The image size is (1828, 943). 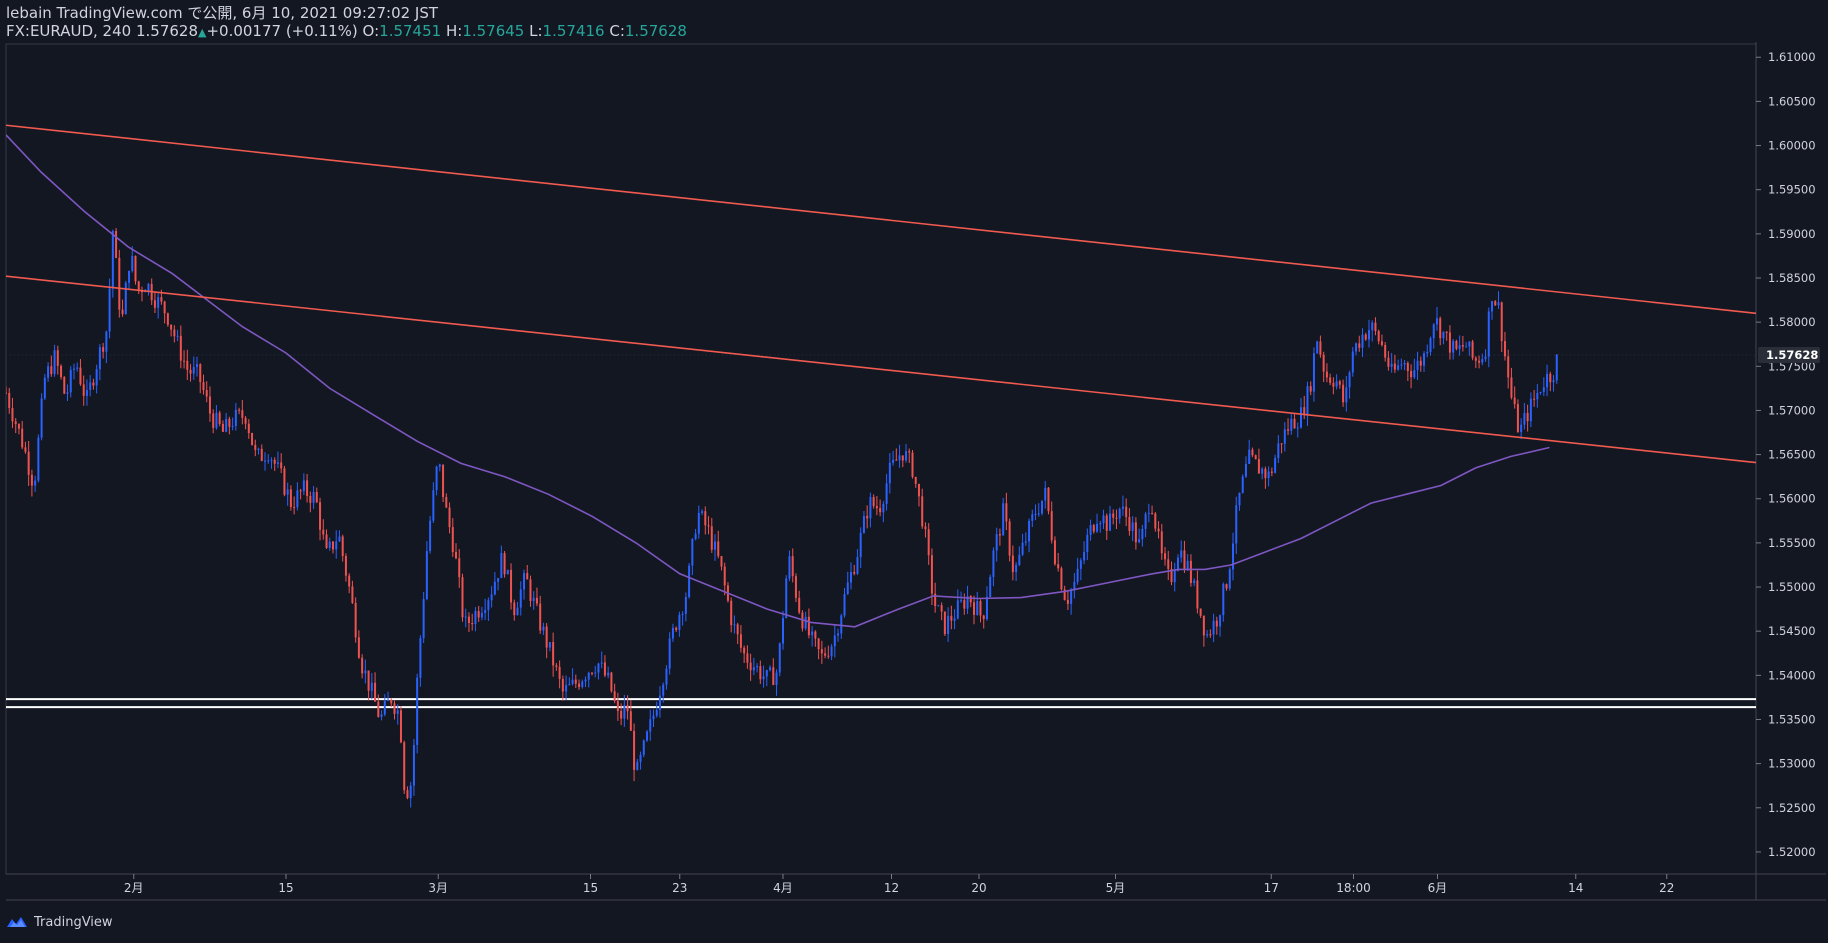 What do you see at coordinates (1353, 888) in the screenshot?
I see `x-tick-label: 18:00` at bounding box center [1353, 888].